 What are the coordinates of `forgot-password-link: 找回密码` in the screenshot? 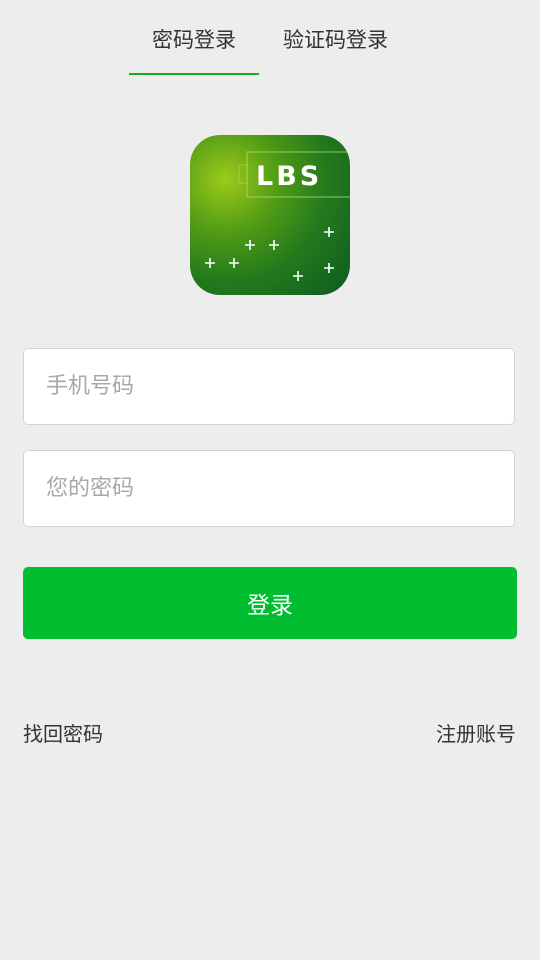 It's located at (63, 732).